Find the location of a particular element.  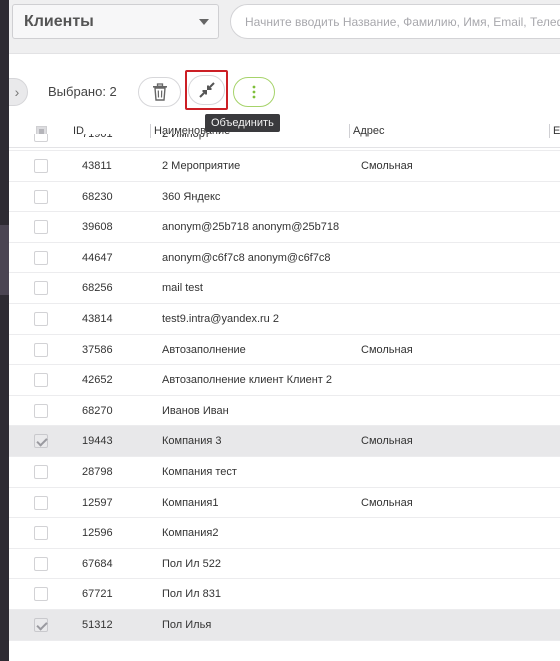

cell-name: mail test is located at coordinates (182, 288).